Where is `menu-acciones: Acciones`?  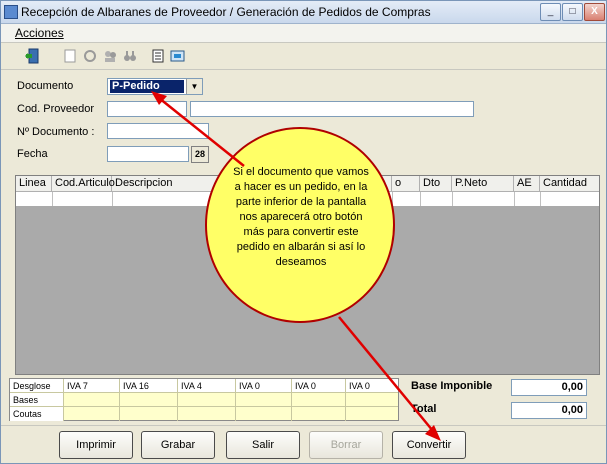 menu-acciones: Acciones is located at coordinates (39, 33).